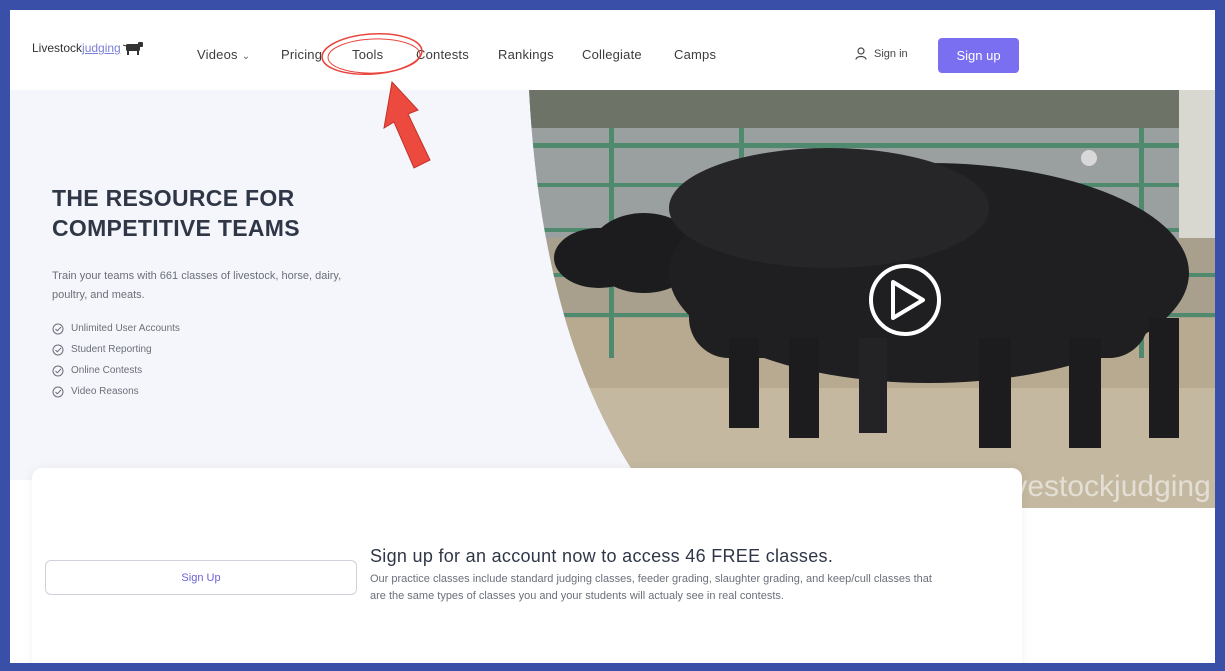 The width and height of the screenshot is (1225, 671). I want to click on nav-videos-label: Videos, so click(217, 54).